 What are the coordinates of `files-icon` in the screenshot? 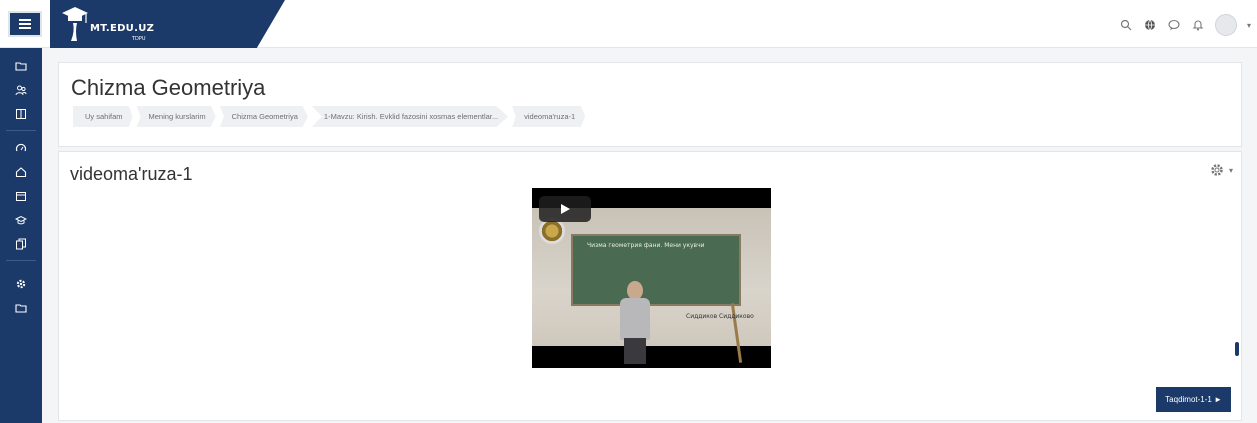 It's located at (21, 244).